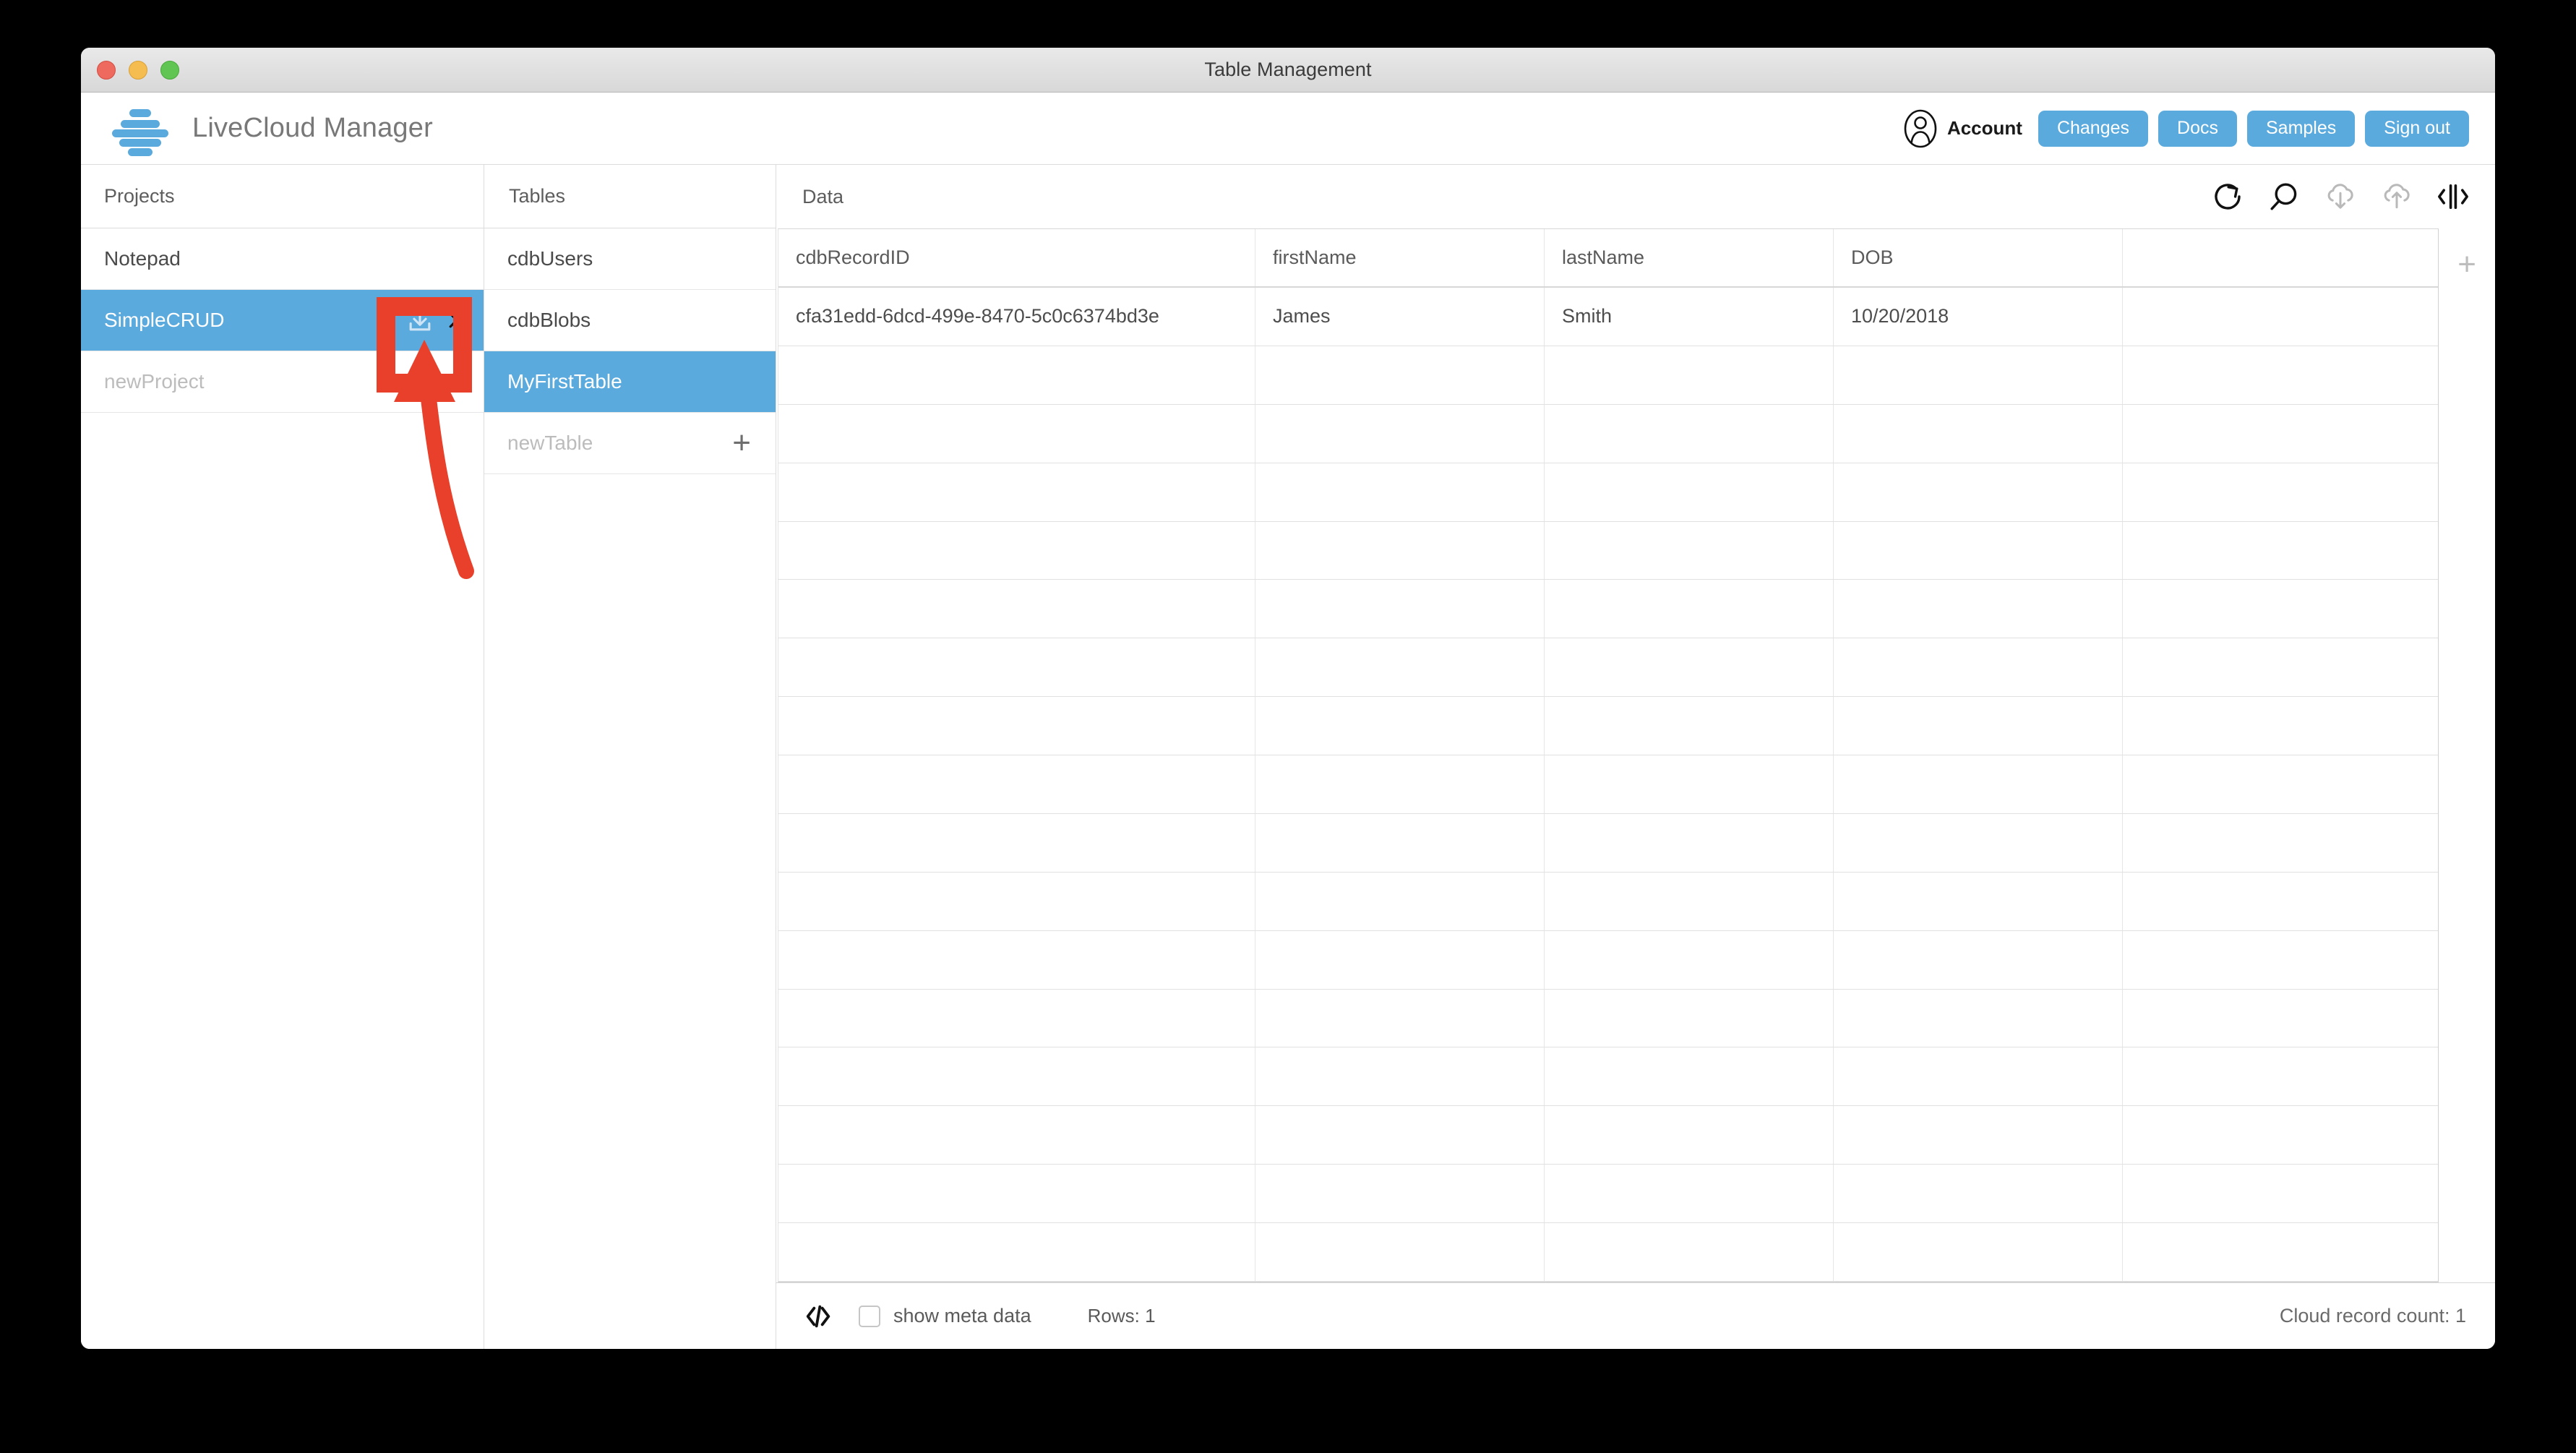 The width and height of the screenshot is (2576, 1453). I want to click on table-cell: cfa31edd-6dcd-499e-8470-5c0c6374bd3e, so click(1017, 317).